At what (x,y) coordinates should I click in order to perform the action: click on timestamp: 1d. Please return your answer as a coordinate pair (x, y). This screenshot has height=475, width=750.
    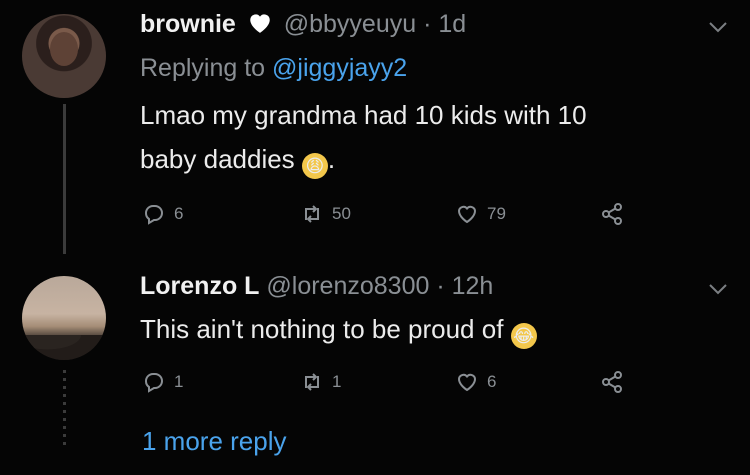
    Looking at the image, I should click on (452, 24).